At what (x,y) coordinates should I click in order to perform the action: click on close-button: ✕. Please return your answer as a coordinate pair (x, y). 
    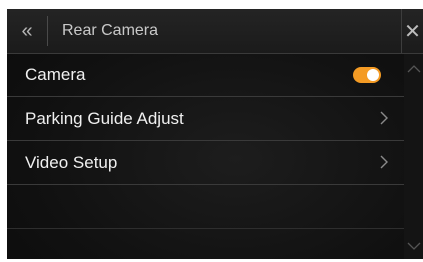
    Looking at the image, I should click on (412, 31).